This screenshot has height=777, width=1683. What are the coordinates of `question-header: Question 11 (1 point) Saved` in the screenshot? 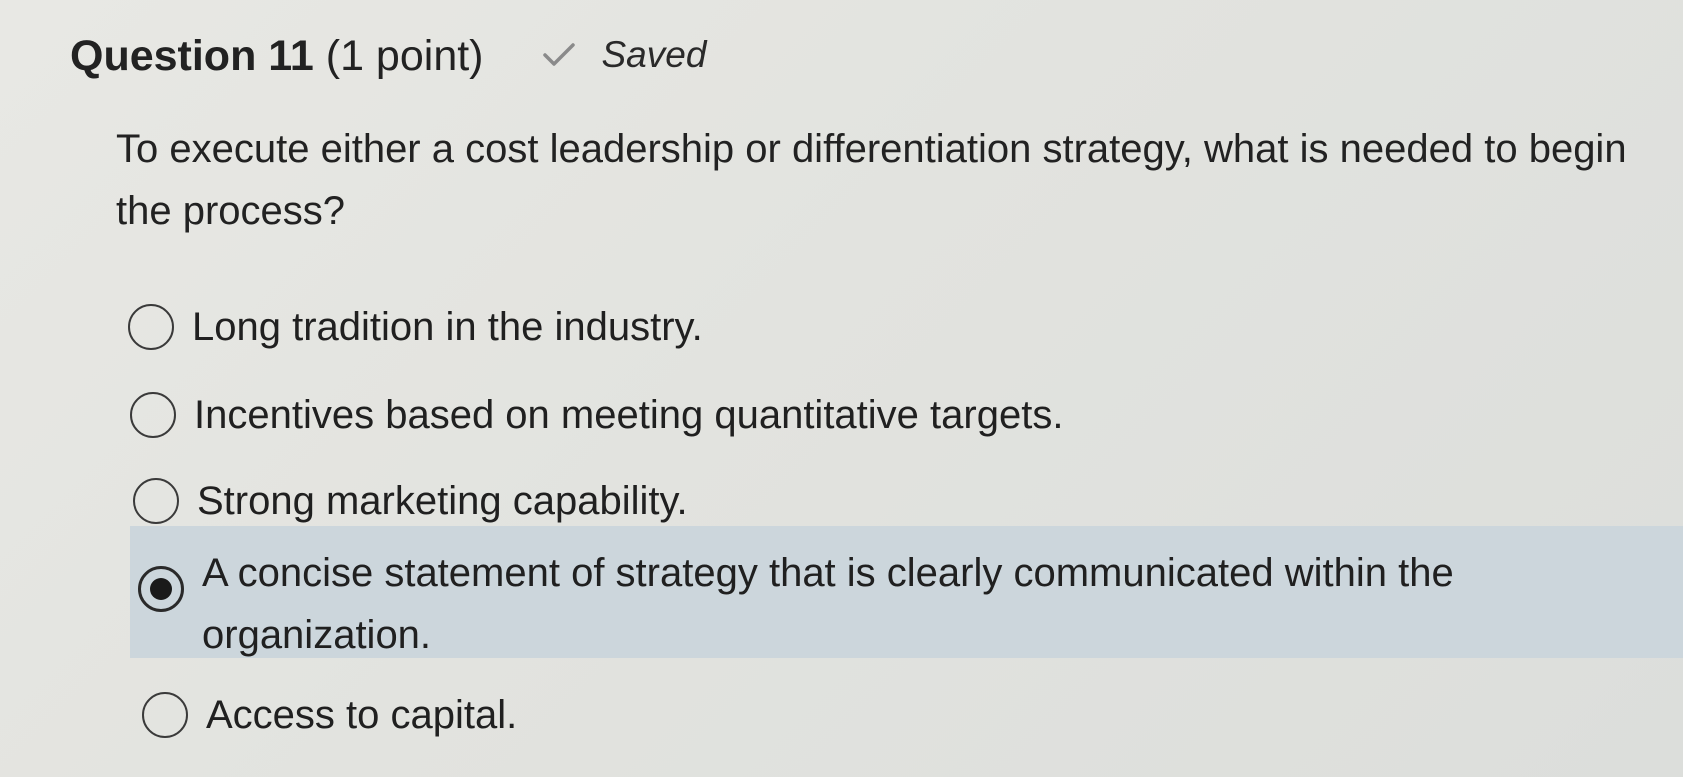 It's located at (388, 56).